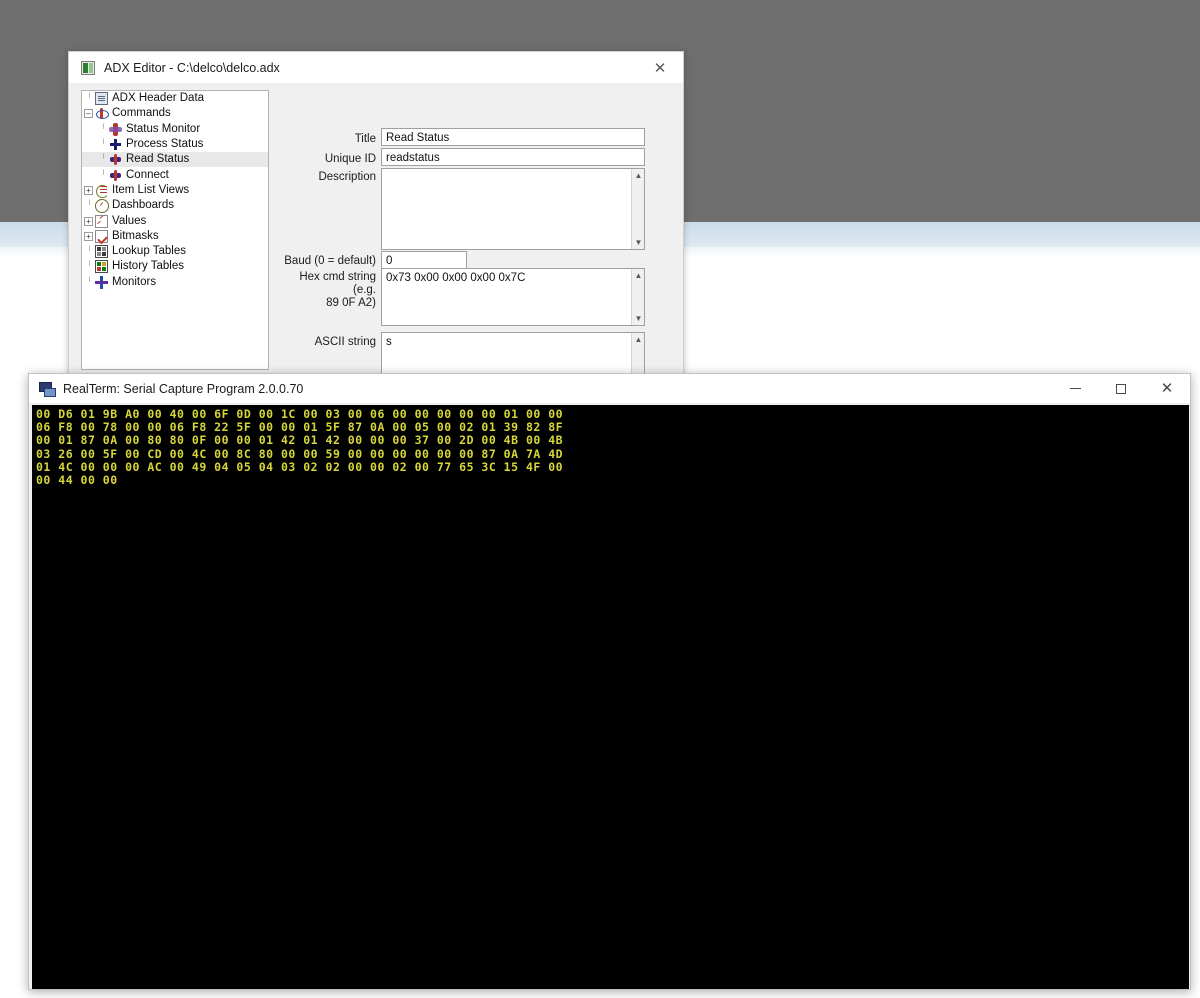  I want to click on tree-item-lookup-tables: ╵ Lookup Tables, so click(175, 251).